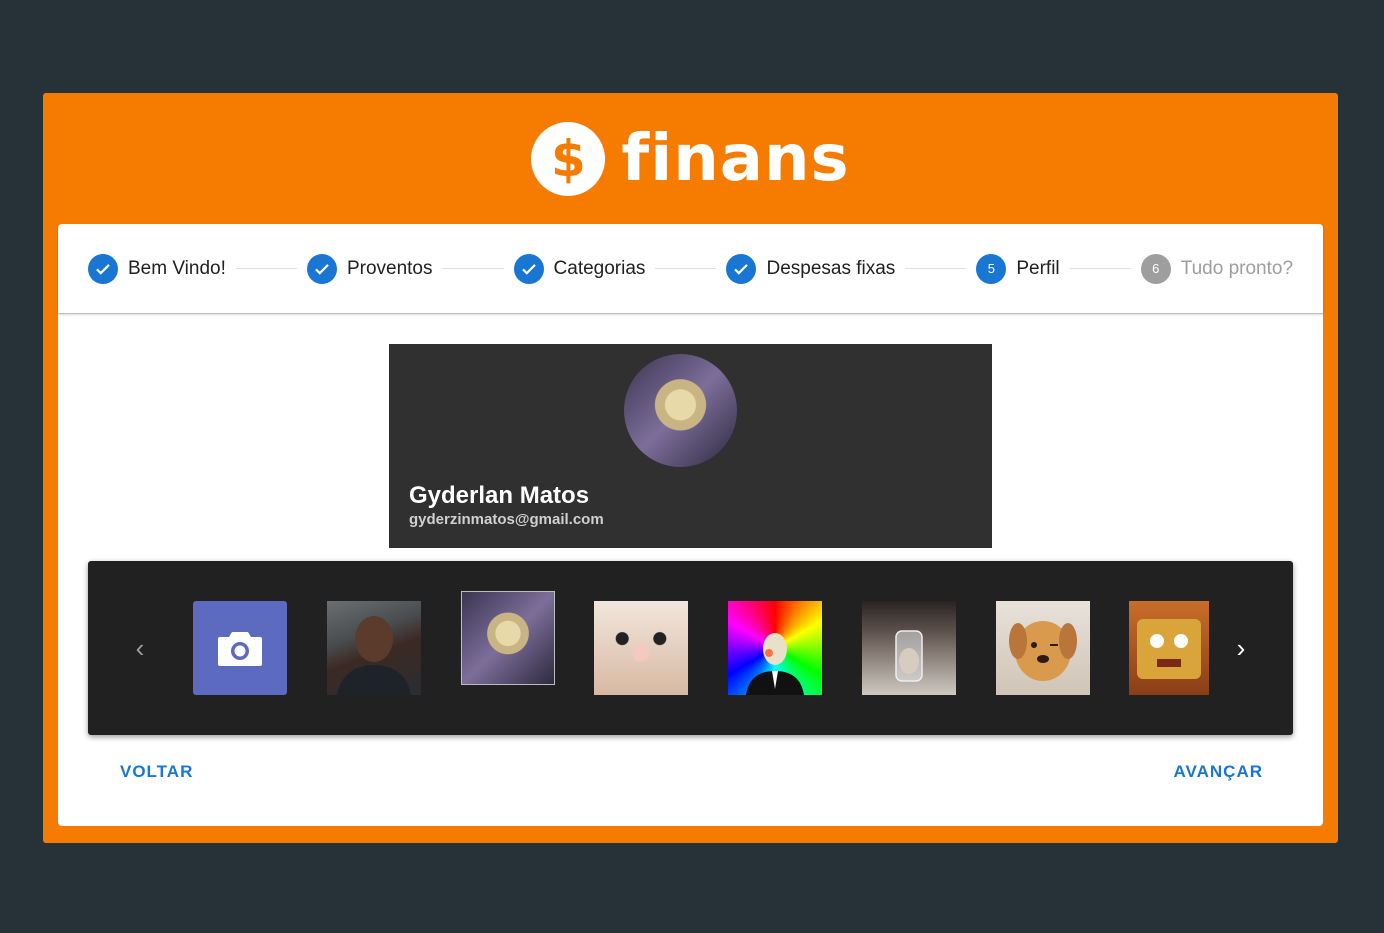 This screenshot has height=933, width=1384. What do you see at coordinates (735, 159) in the screenshot?
I see `brand-name: finans` at bounding box center [735, 159].